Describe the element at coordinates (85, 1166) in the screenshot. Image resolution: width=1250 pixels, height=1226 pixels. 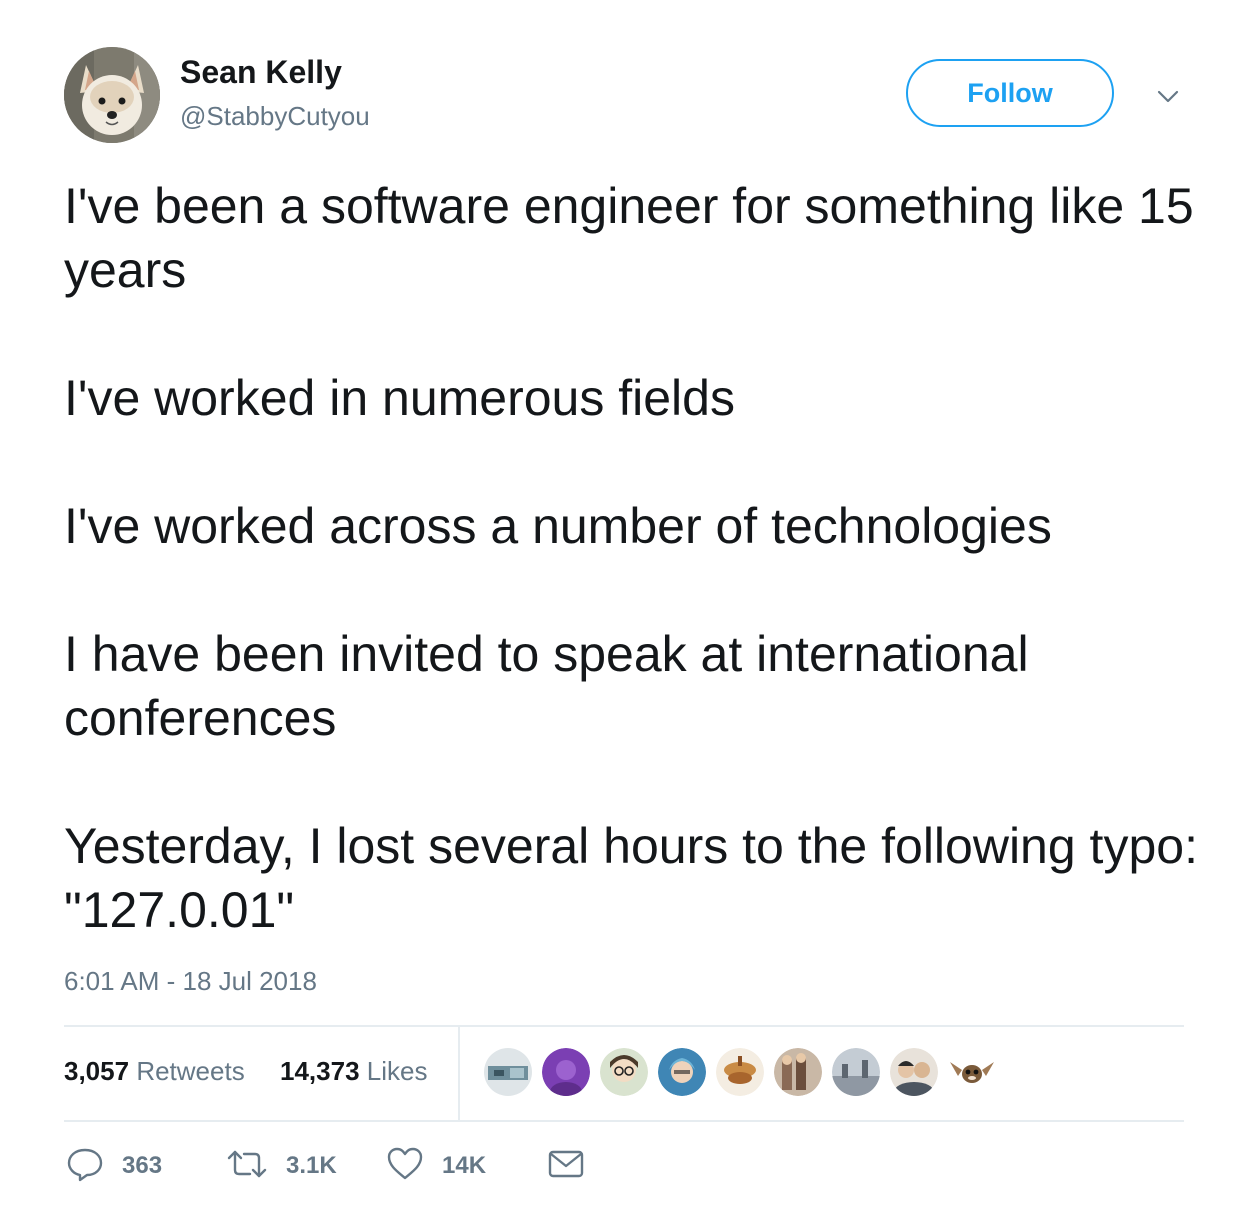
I see `reply-icon` at that location.